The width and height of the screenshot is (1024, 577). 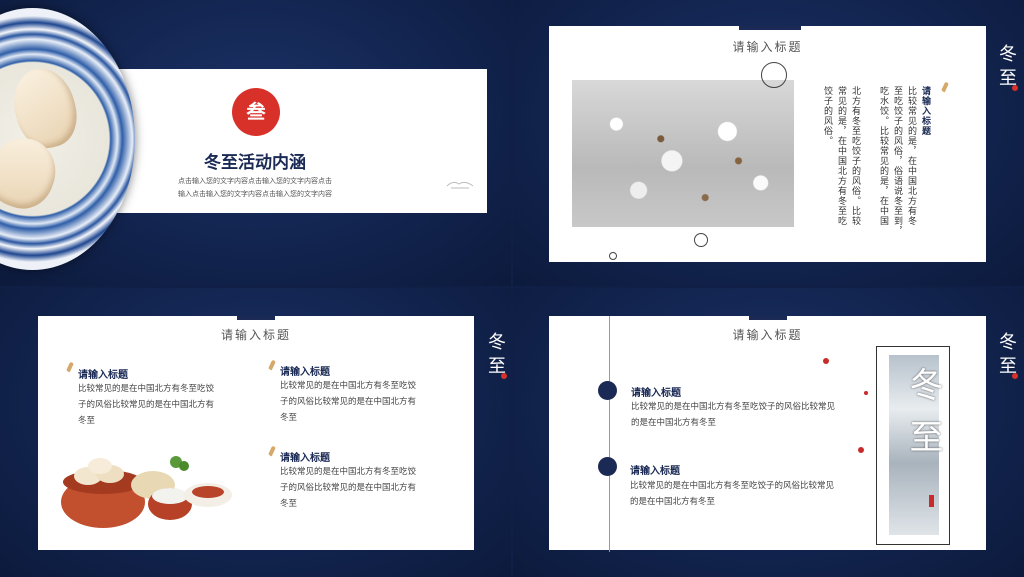 I want to click on slide2-item-title: 请输入标题, so click(x=925, y=111).